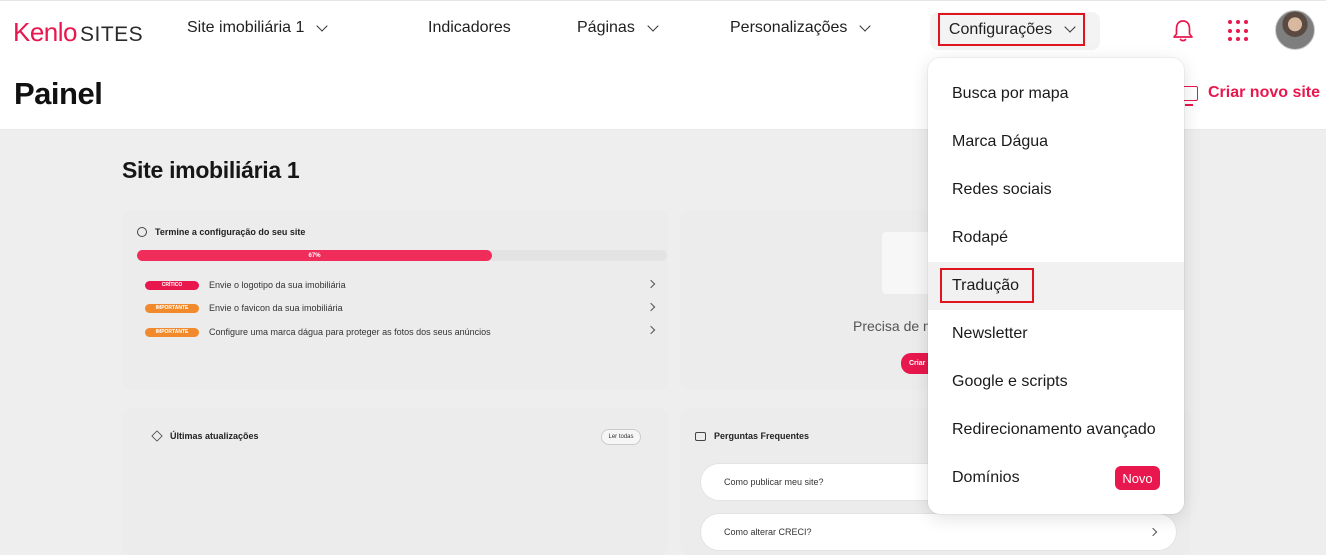 The height and width of the screenshot is (555, 1326). I want to click on critical-badge: Crítico, so click(172, 285).